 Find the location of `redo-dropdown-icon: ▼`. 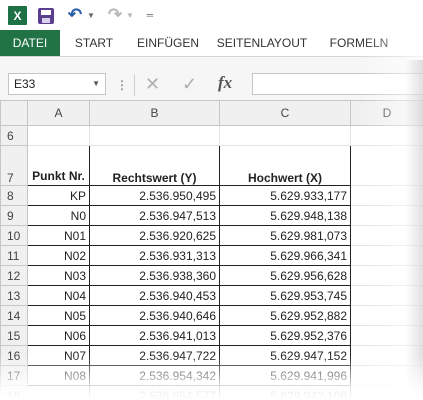

redo-dropdown-icon: ▼ is located at coordinates (130, 15).